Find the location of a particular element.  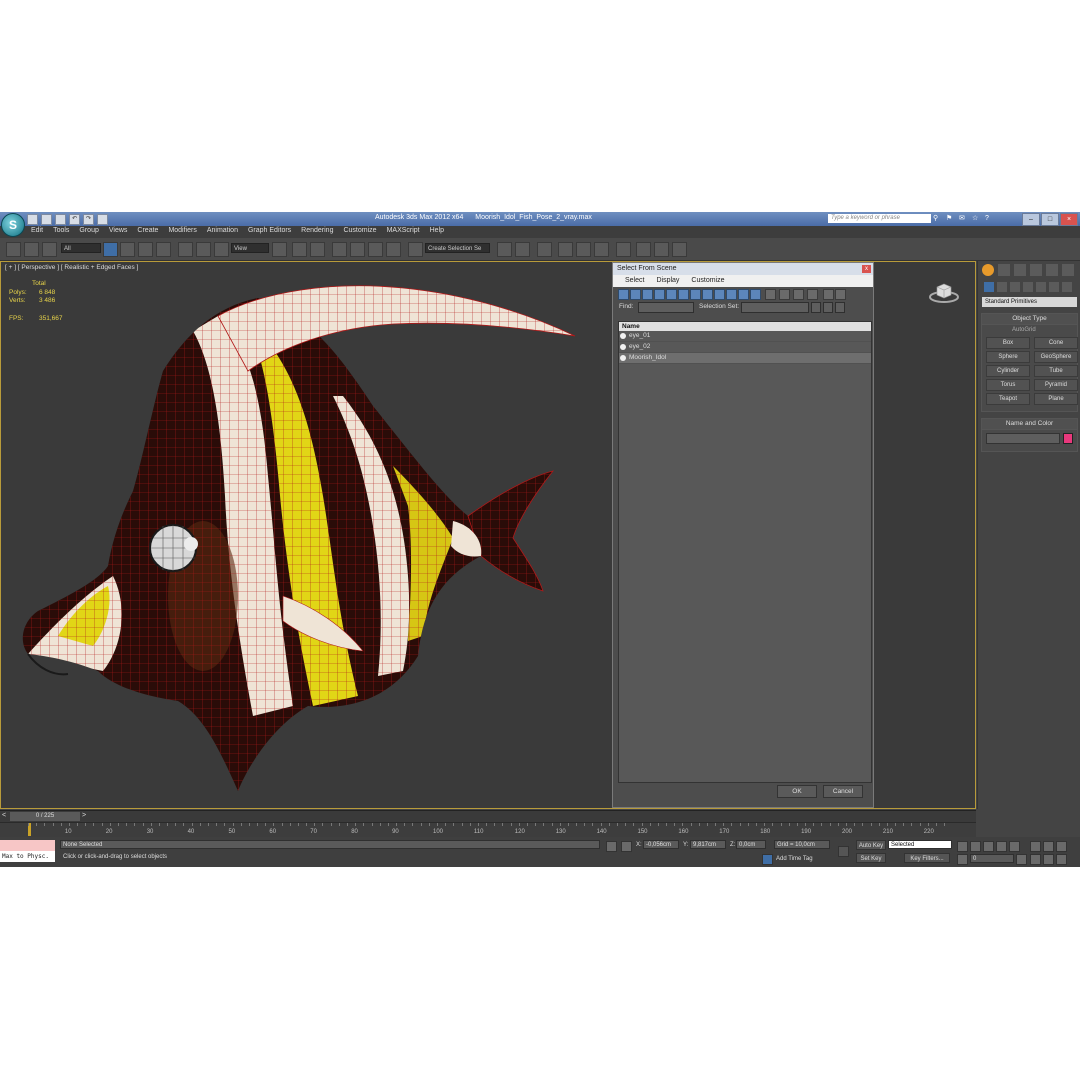

create-tab-icon is located at coordinates (988, 270).